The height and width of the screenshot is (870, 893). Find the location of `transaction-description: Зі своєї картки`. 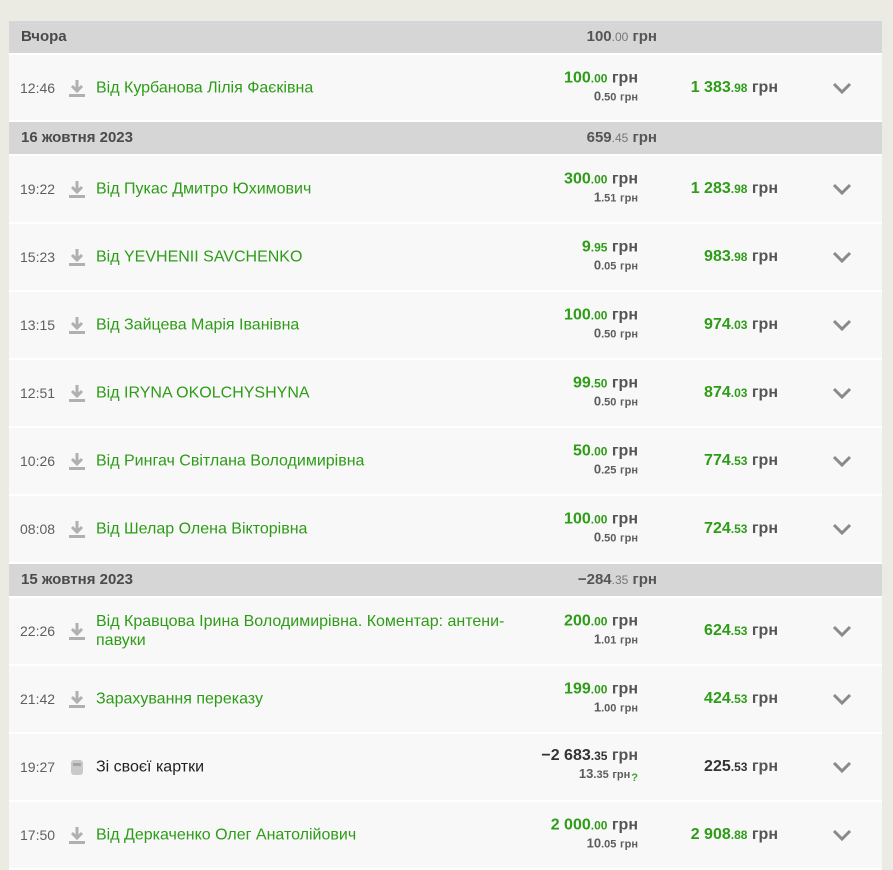

transaction-description: Зі своєї картки is located at coordinates (306, 767).